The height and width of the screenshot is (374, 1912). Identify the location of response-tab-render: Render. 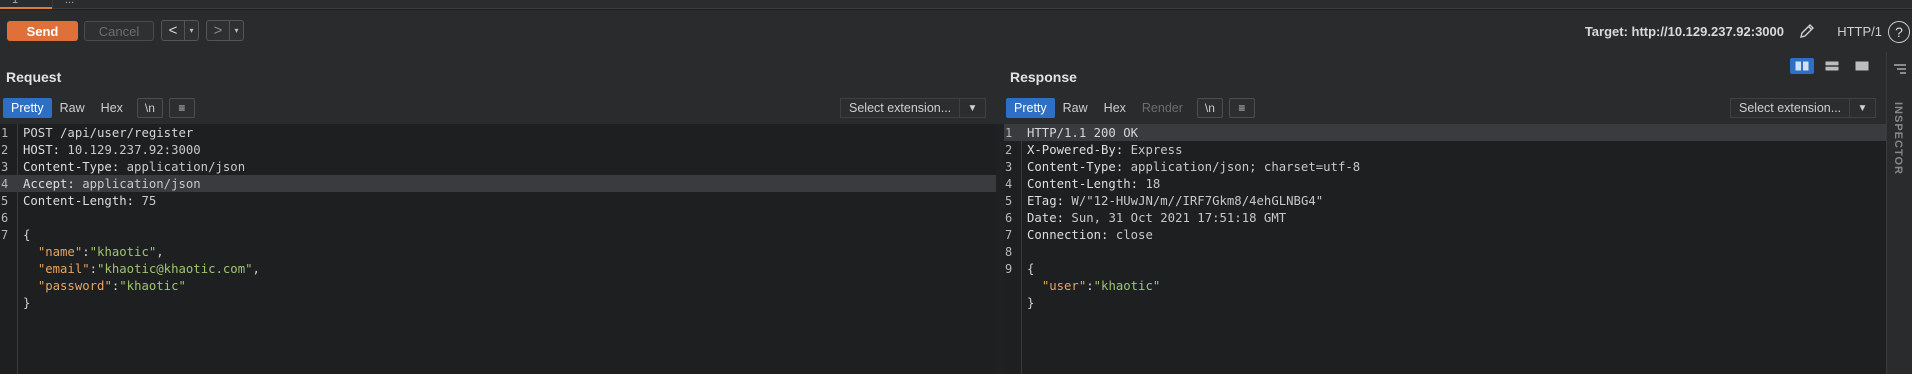
(1162, 108).